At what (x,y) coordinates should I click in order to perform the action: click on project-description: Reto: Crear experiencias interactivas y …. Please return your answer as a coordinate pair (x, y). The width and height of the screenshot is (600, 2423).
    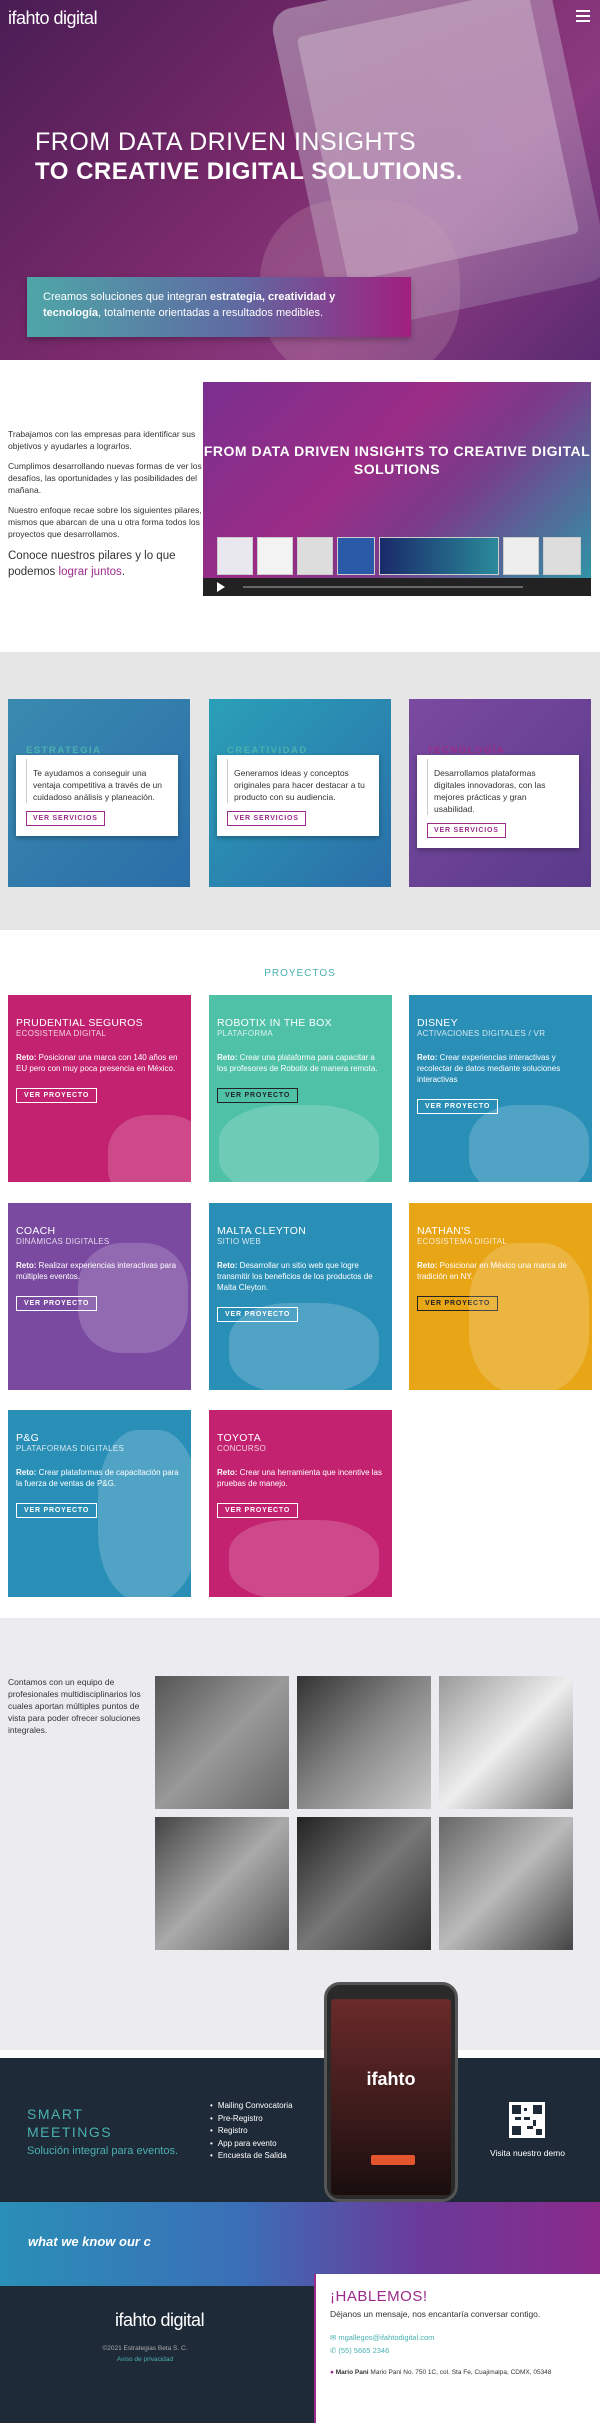
    Looking at the image, I should click on (500, 1068).